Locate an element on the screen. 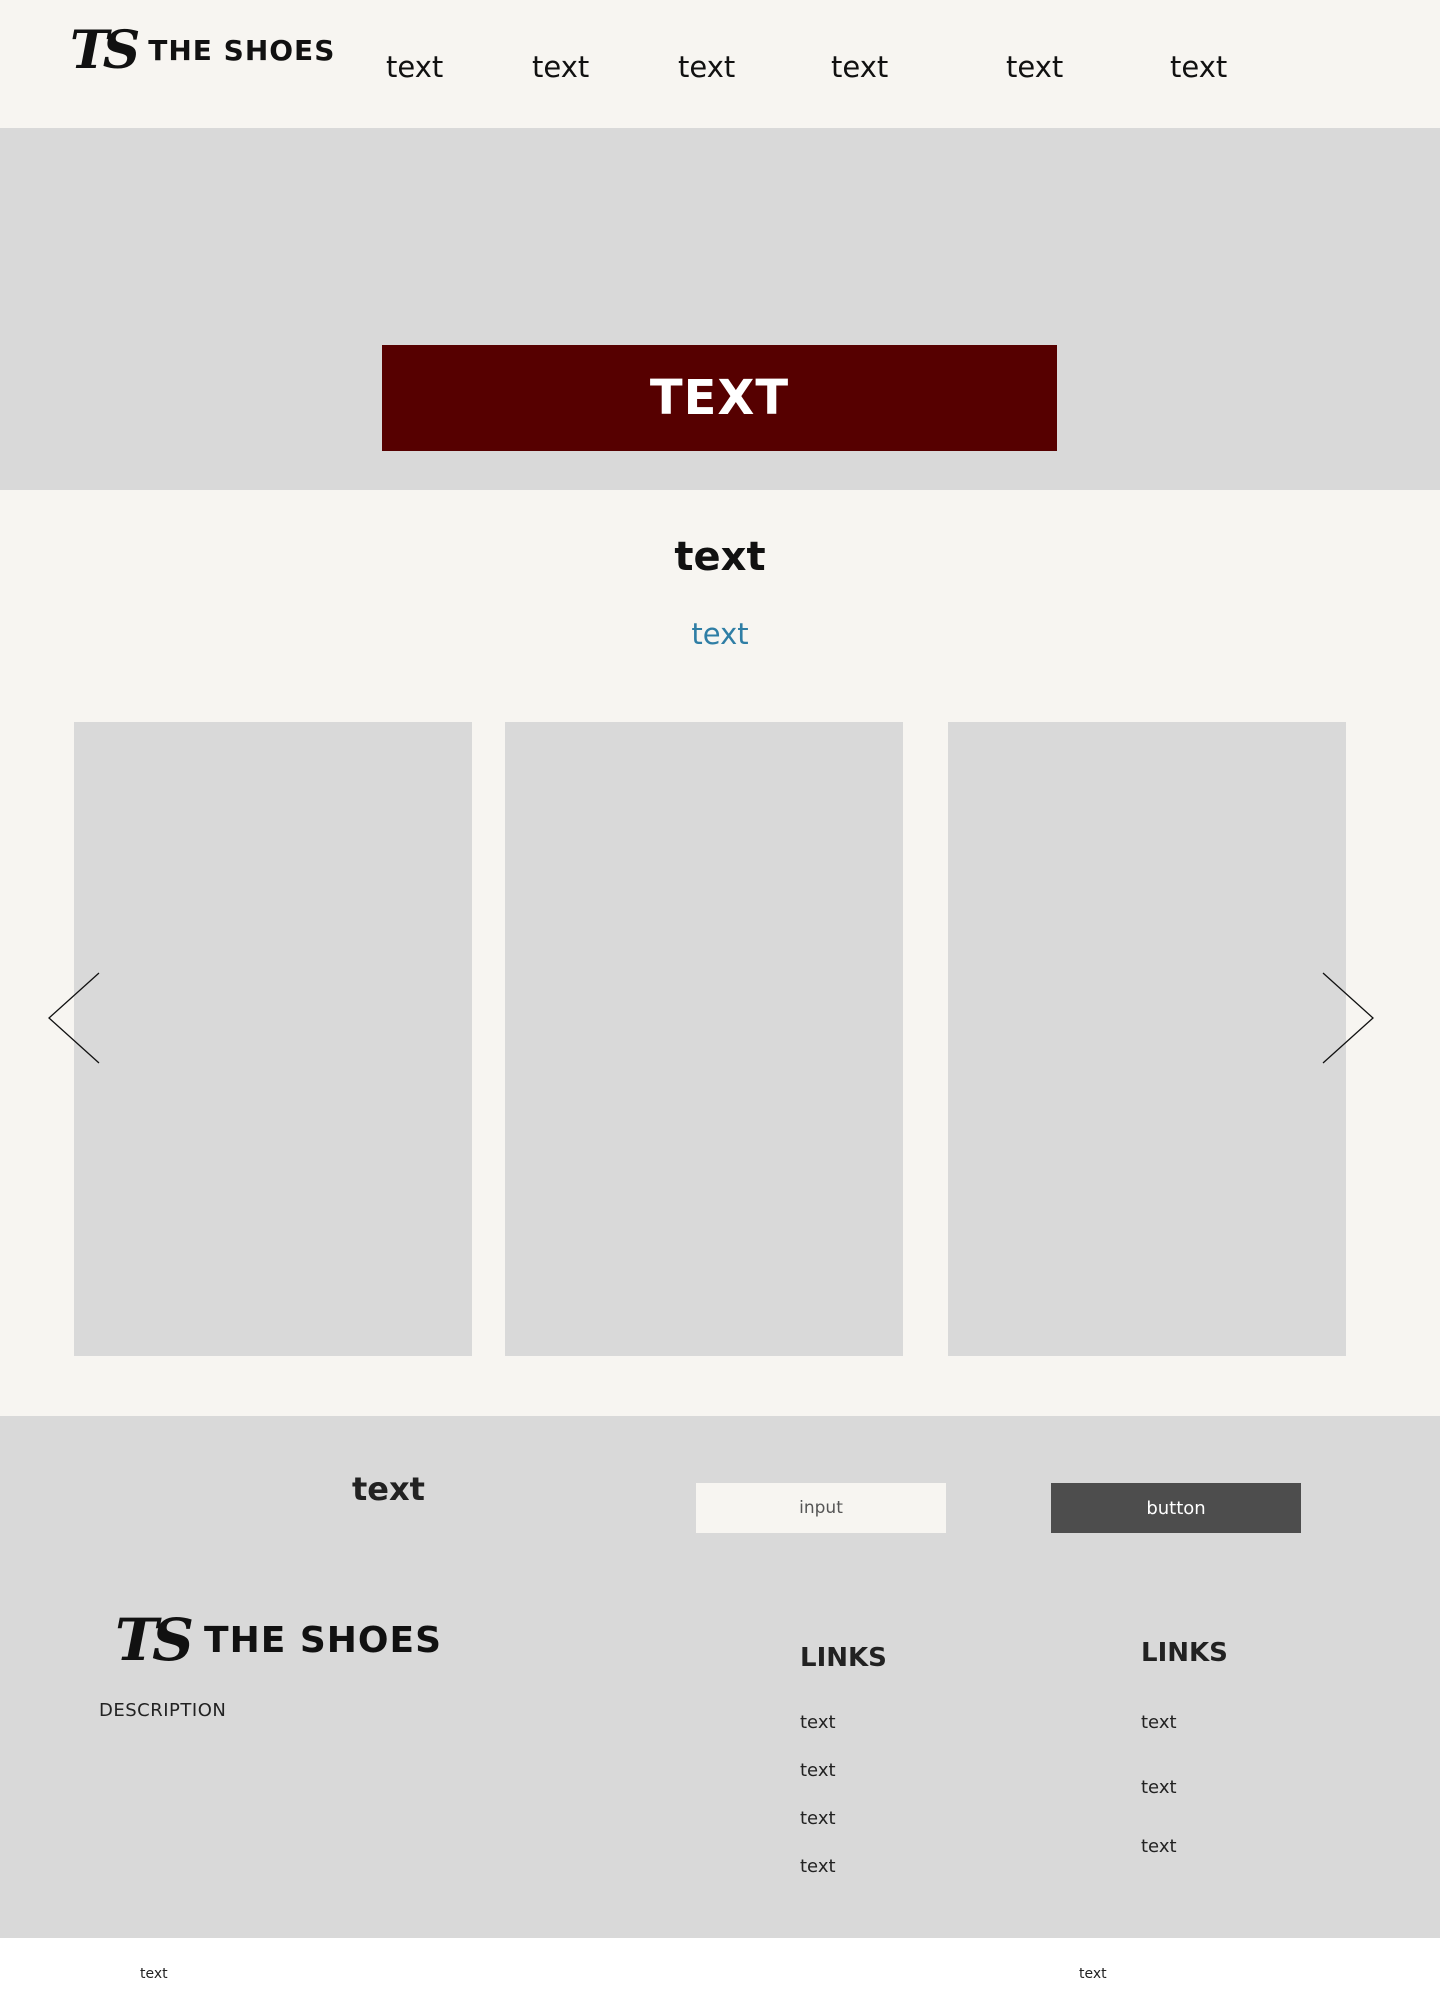  chevron-left-icon is located at coordinates (74, 1018).